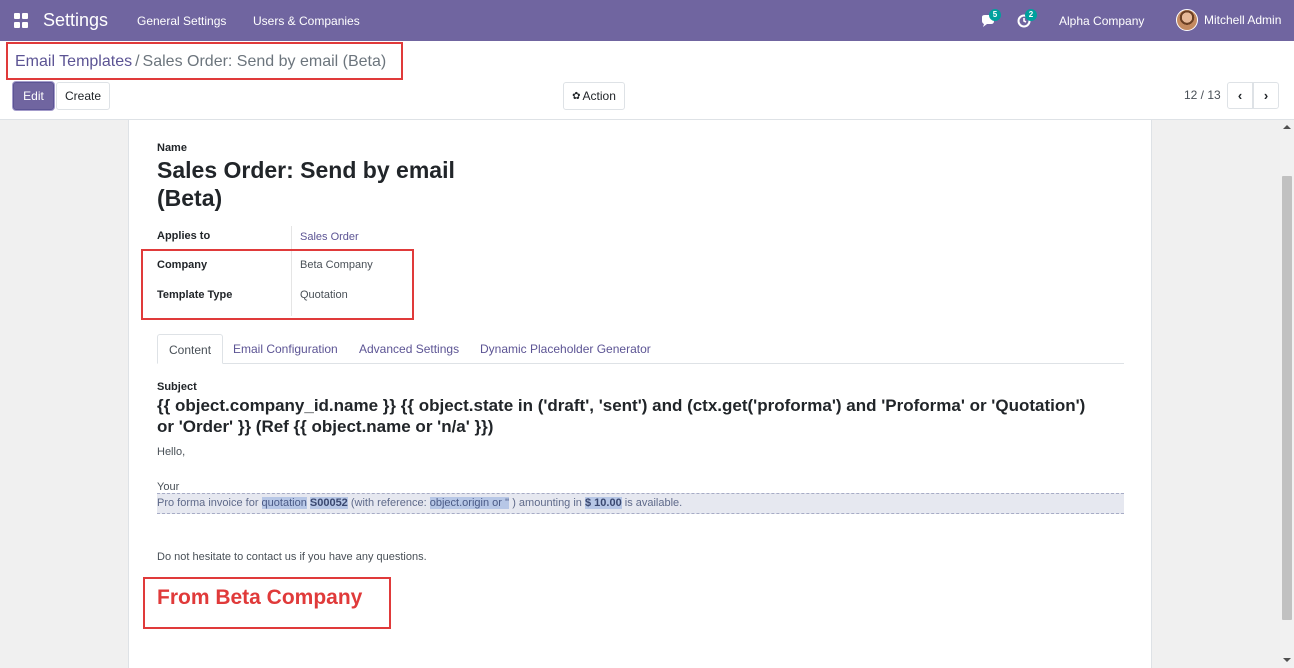  I want to click on user-menu: Mitchell Admin, so click(1228, 20).